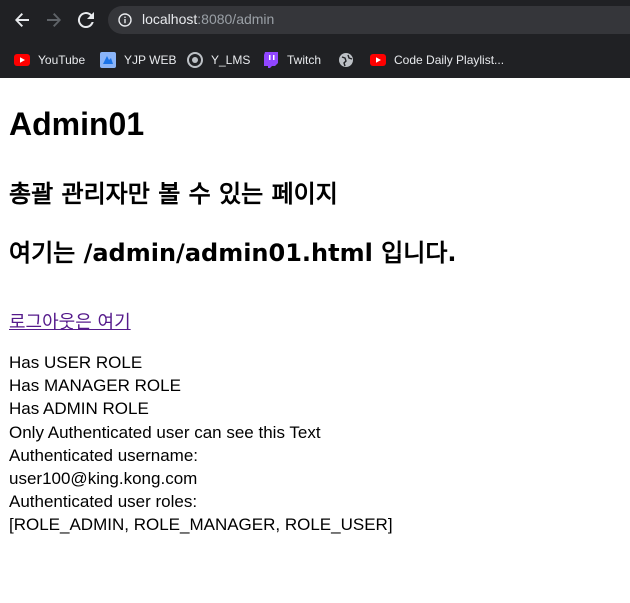 The height and width of the screenshot is (603, 630). I want to click on globe-icon, so click(346, 60).